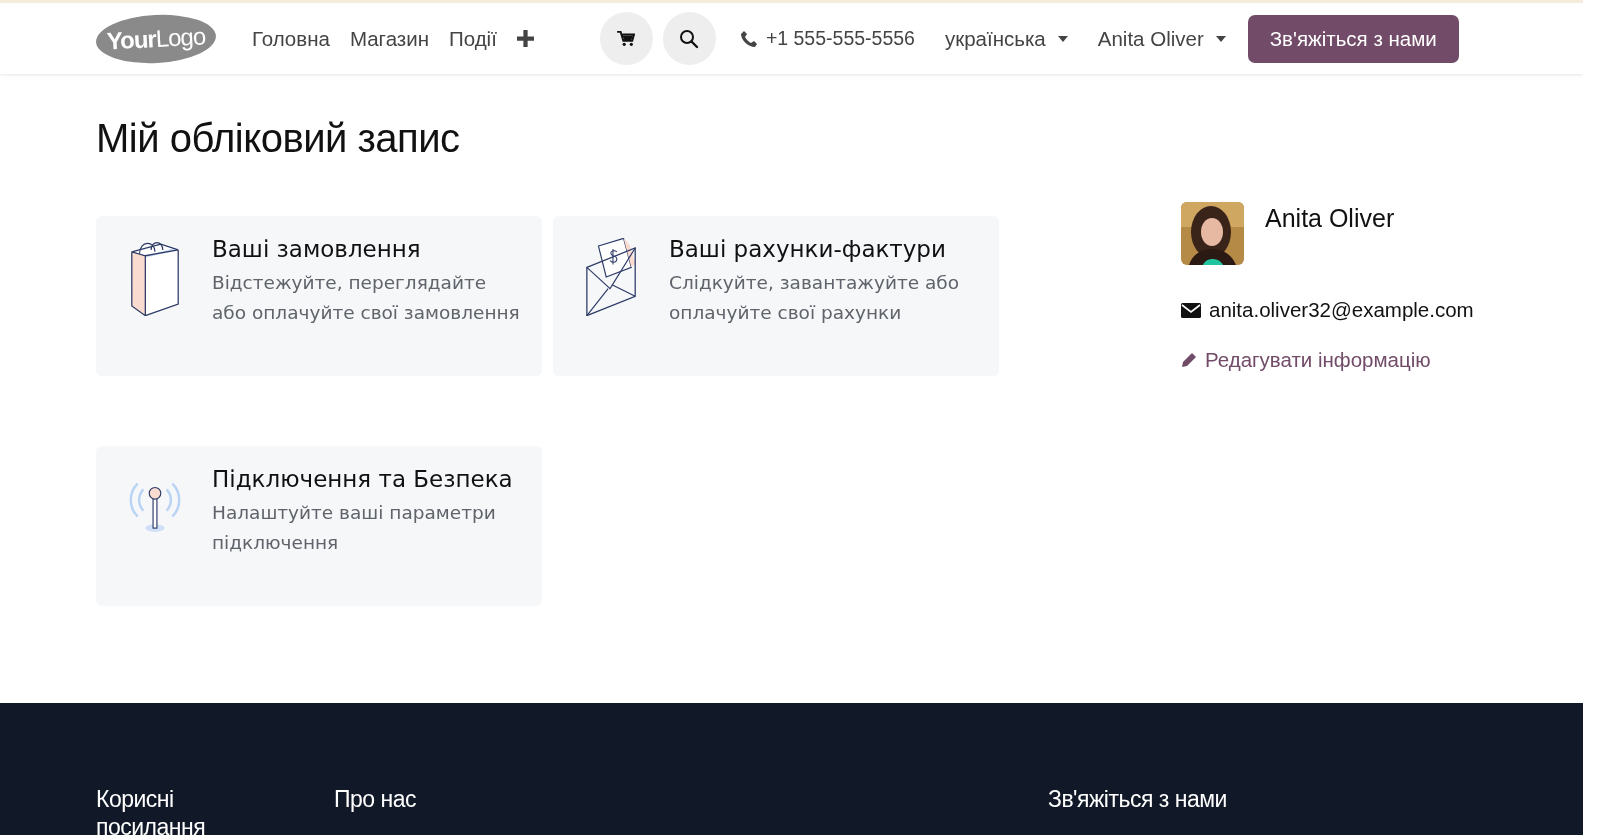  I want to click on envelope-icon, so click(1191, 310).